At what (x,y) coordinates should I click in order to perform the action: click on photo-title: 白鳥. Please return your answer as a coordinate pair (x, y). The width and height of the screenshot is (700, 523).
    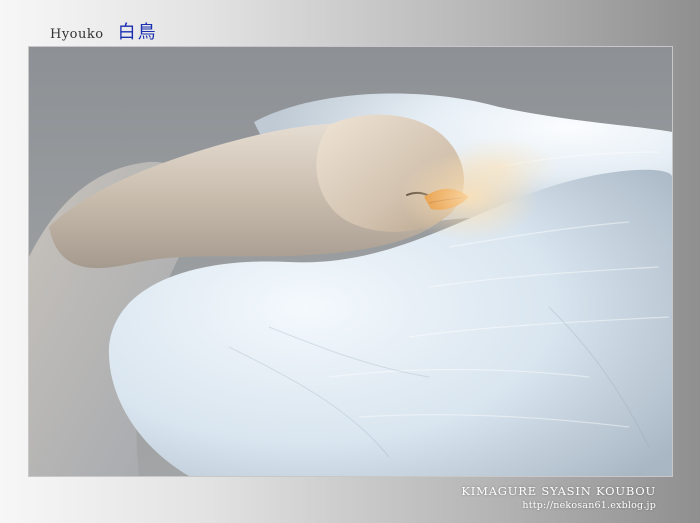
    Looking at the image, I should click on (137, 32).